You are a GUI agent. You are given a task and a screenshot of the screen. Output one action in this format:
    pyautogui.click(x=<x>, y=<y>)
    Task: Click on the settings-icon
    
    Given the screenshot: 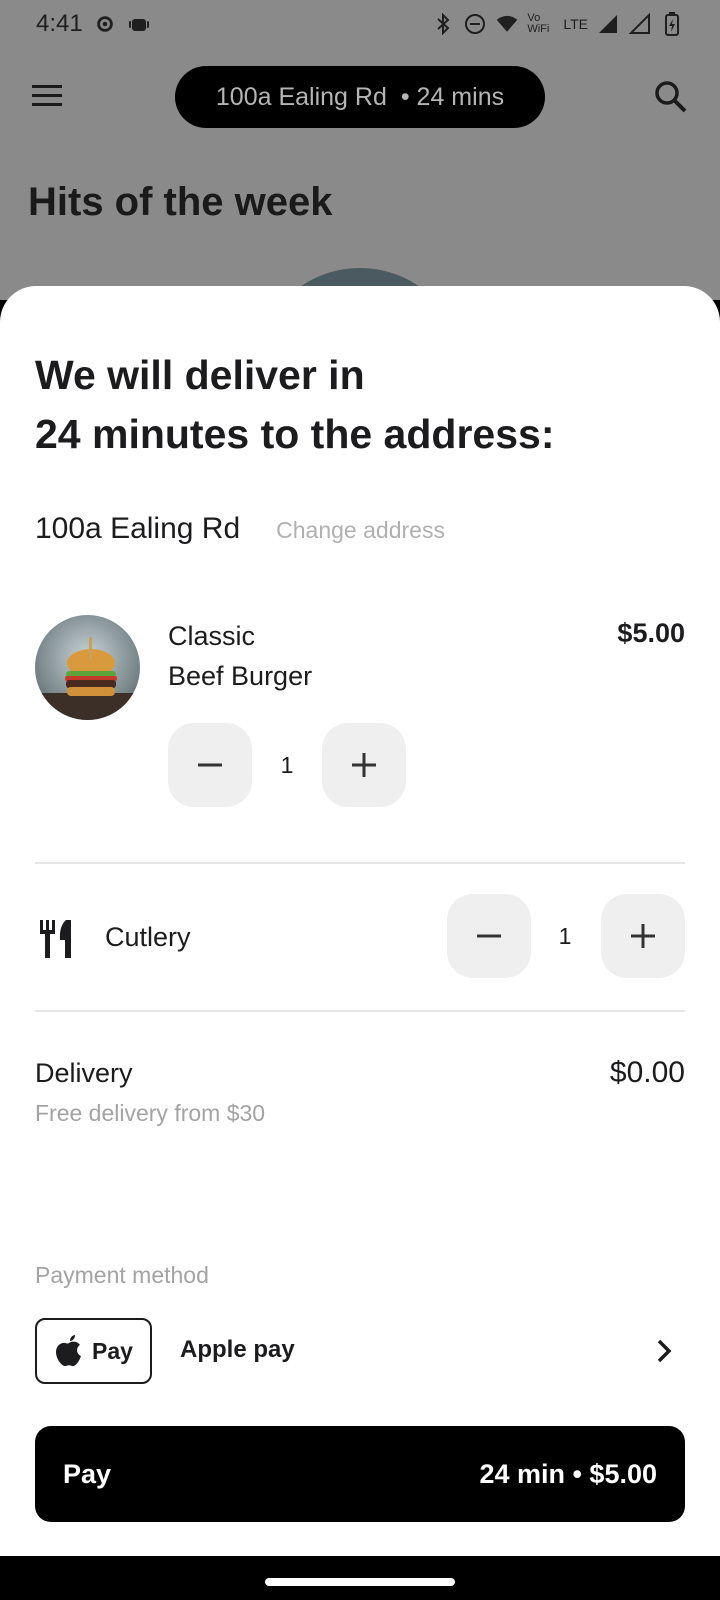 What is the action you would take?
    pyautogui.click(x=105, y=24)
    